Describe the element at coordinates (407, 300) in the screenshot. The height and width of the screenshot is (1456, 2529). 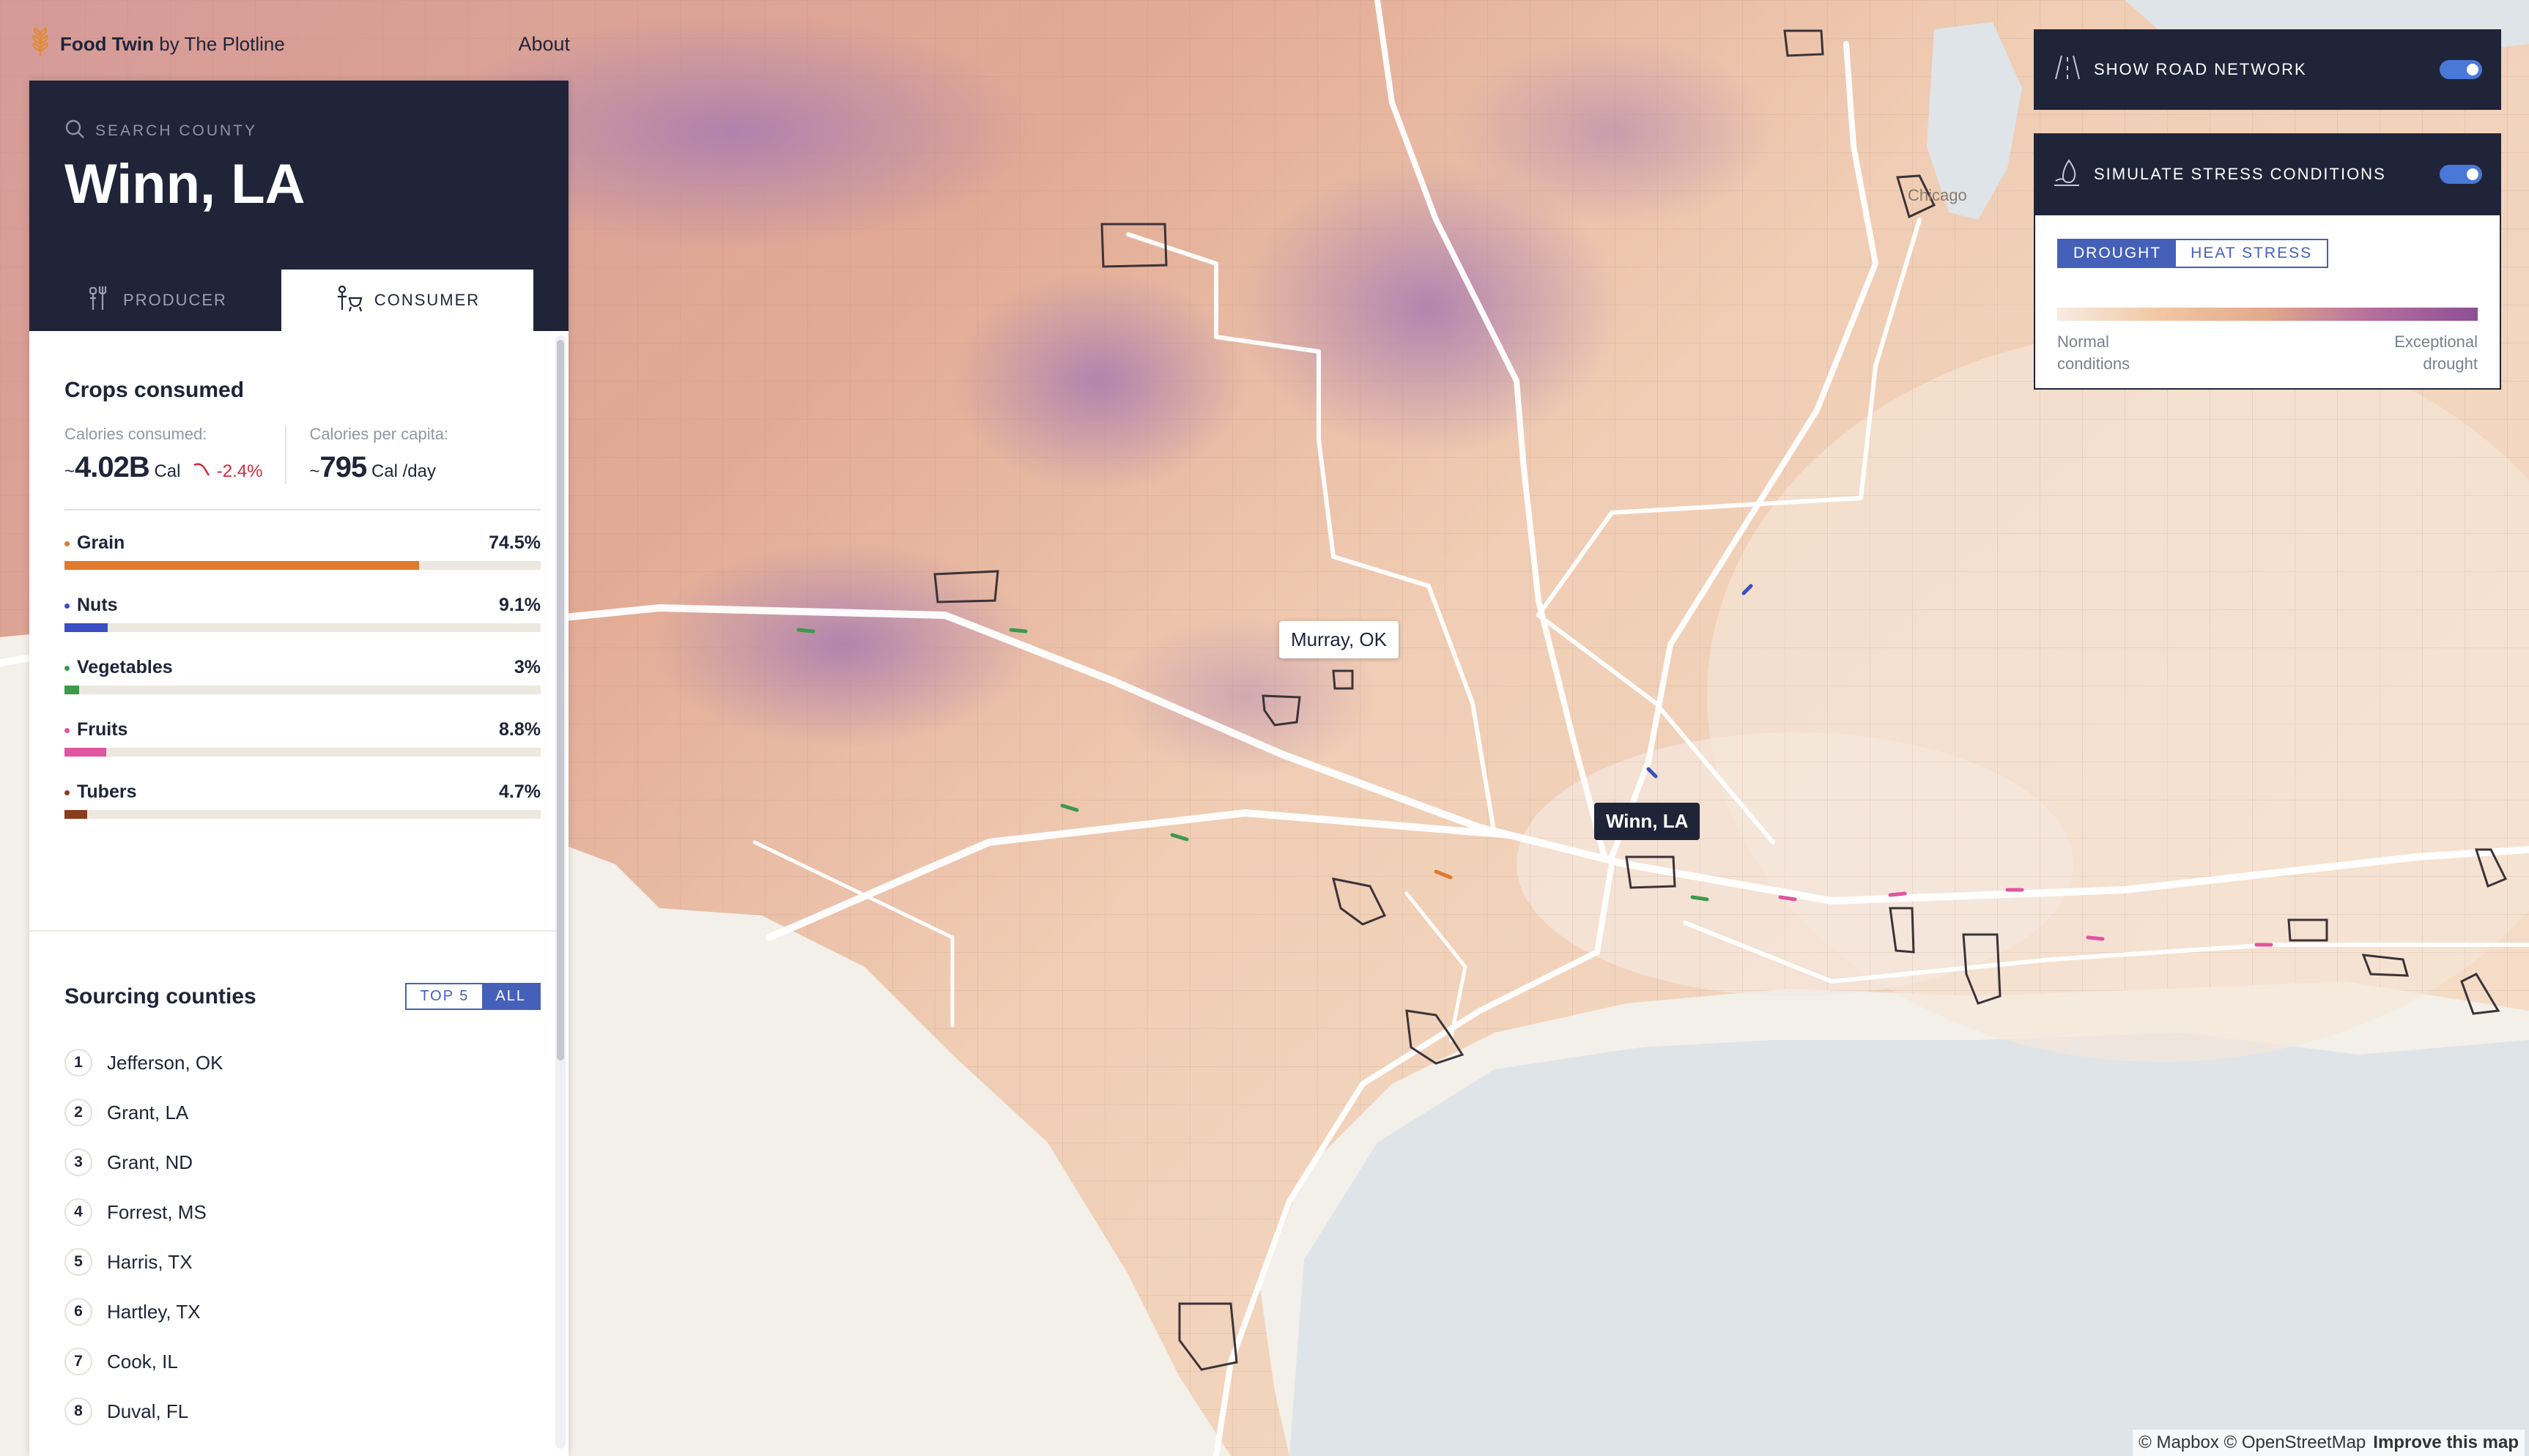
I see `tab-consumer: CONSUMER` at that location.